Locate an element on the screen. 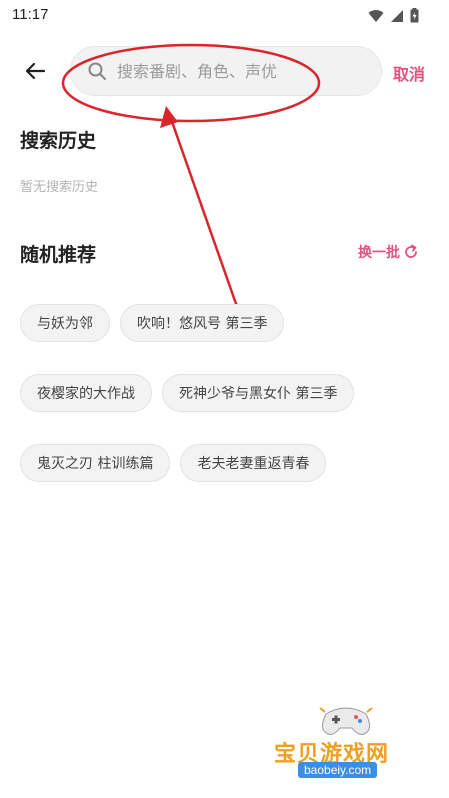 Image resolution: width=449 pixels, height=798 pixels. tag-row: 夜樱家的大作战 死神少爷与黑女仆 第三季 is located at coordinates (230, 393).